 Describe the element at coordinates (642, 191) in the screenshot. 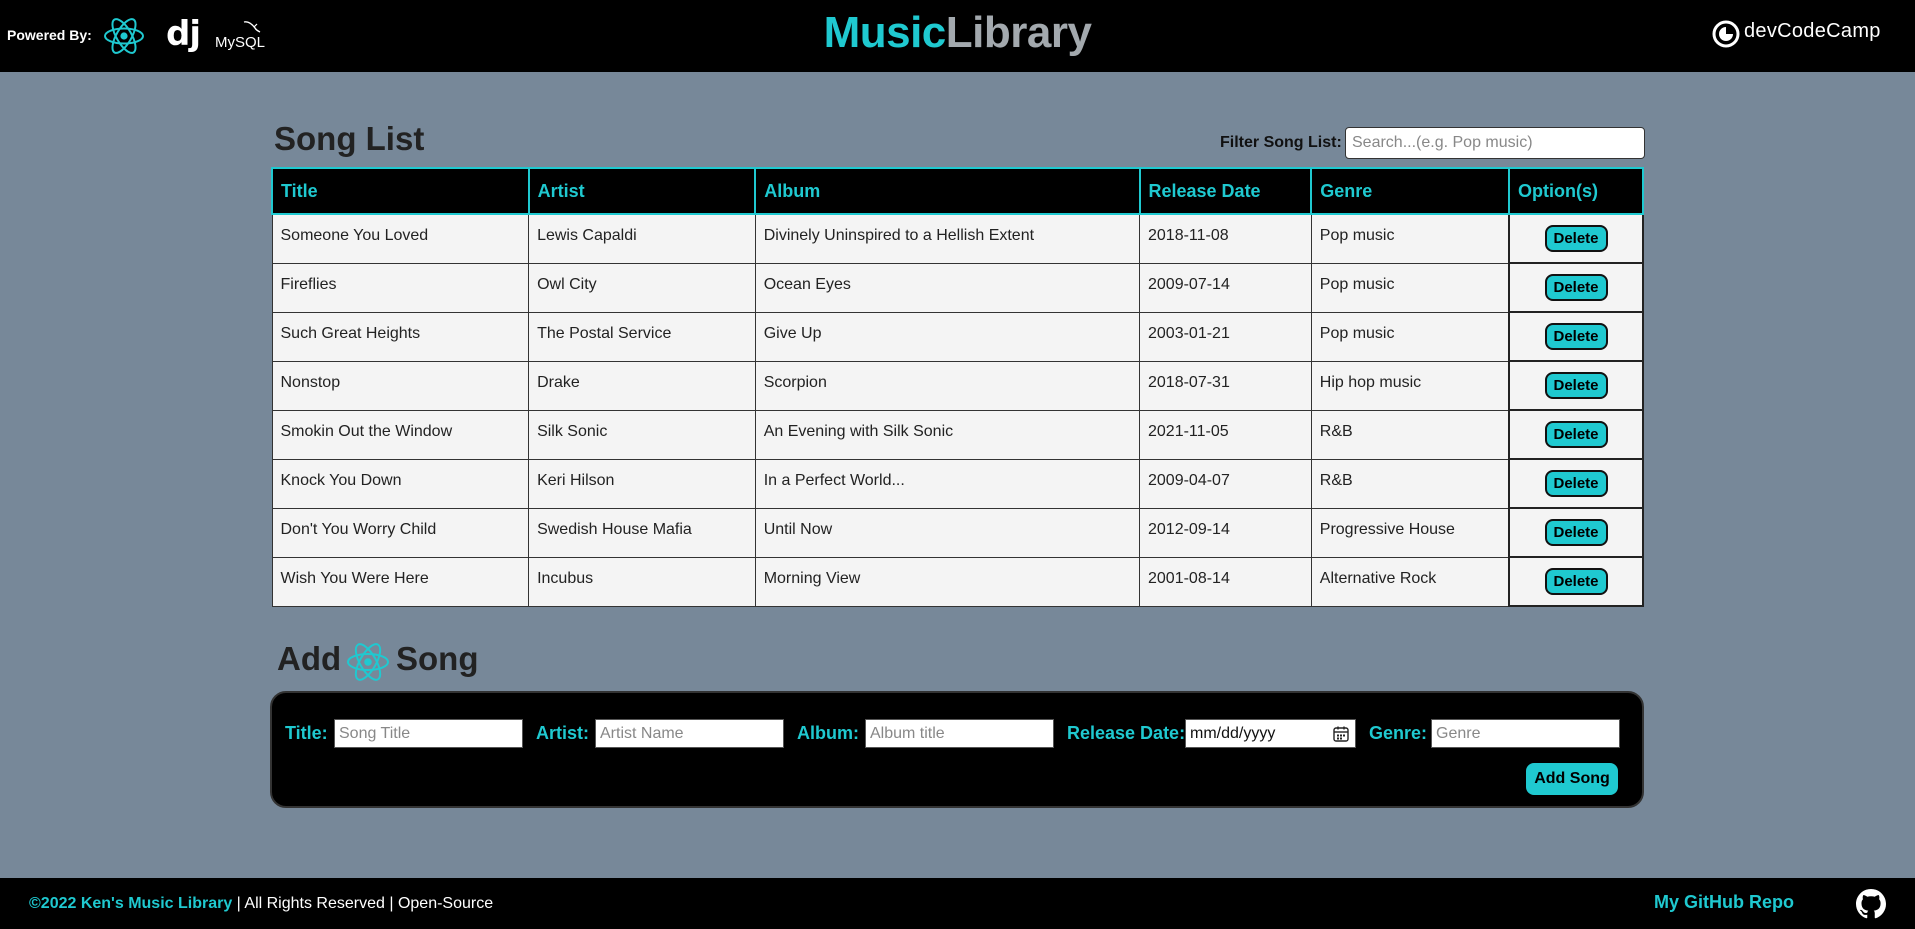

I see `column-header-artist: Artist` at that location.